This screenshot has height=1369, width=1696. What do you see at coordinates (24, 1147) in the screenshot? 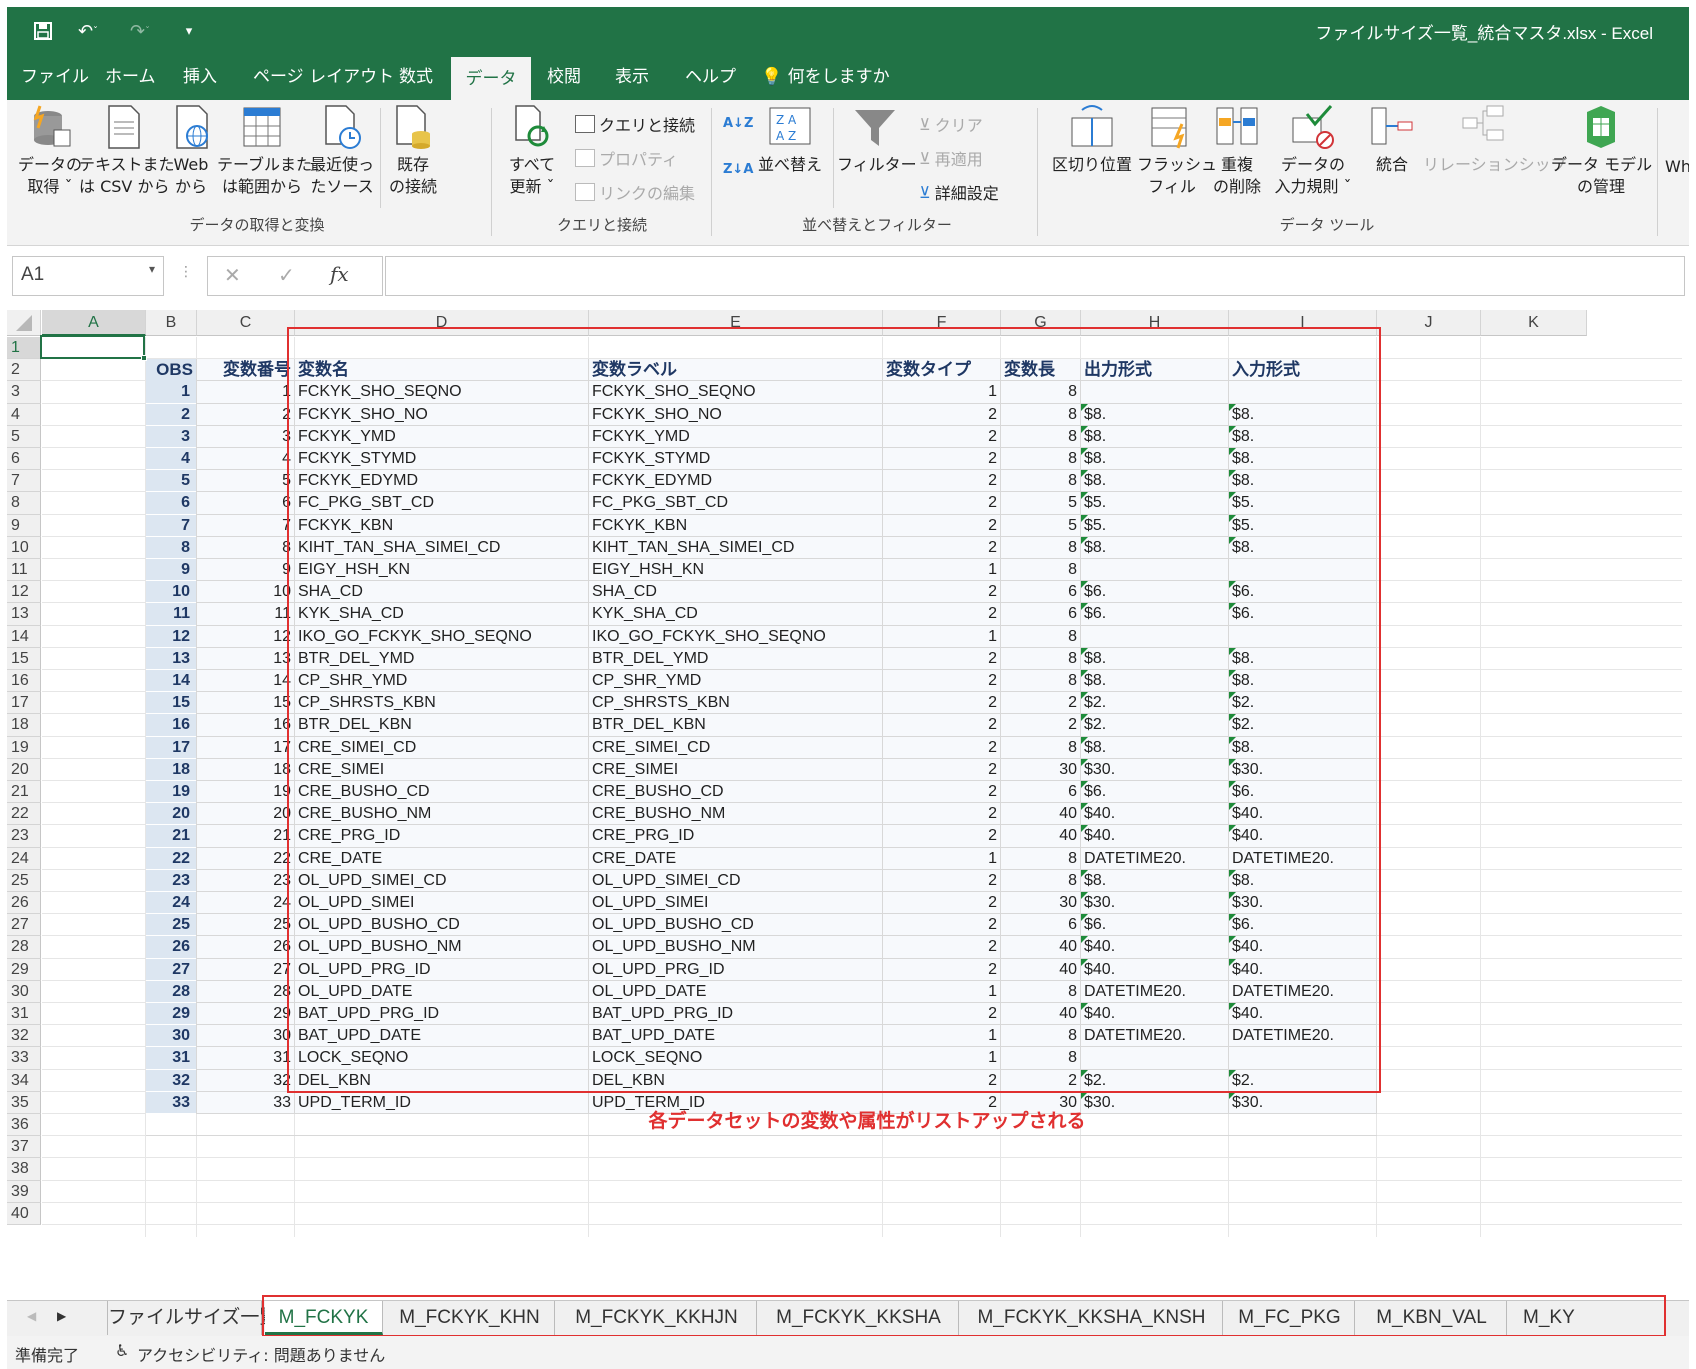
I see `row-header: 37` at bounding box center [24, 1147].